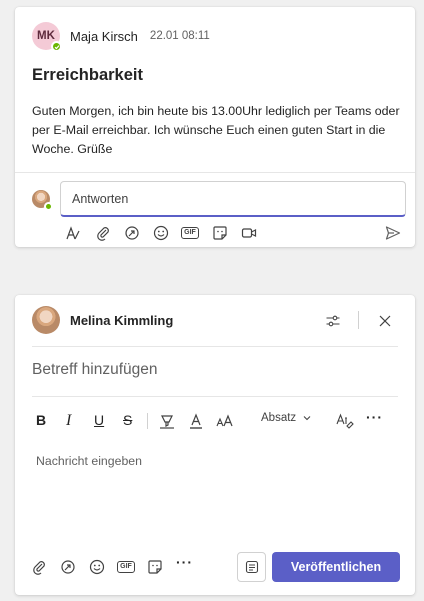 This screenshot has height=601, width=424. I want to click on more-apps-button: ···, so click(184, 562).